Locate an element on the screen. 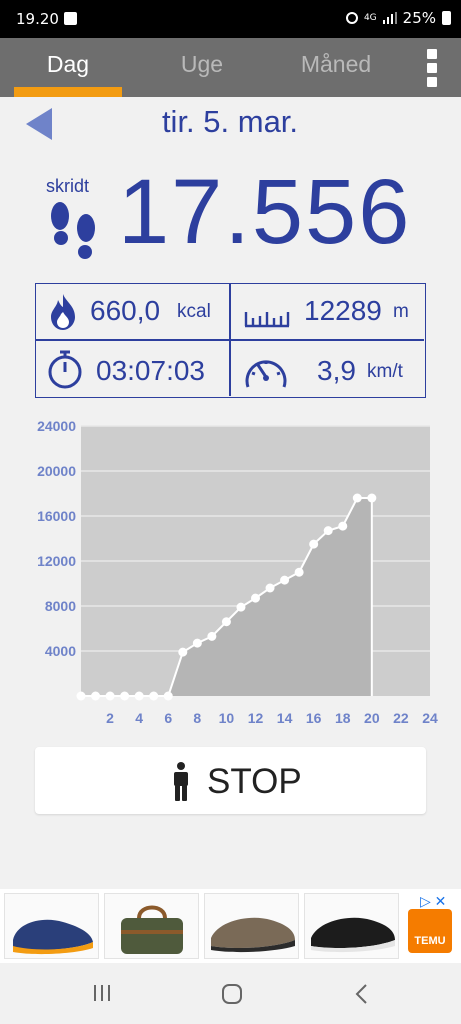 The image size is (461, 1024). stop-button: STOP is located at coordinates (230, 780).